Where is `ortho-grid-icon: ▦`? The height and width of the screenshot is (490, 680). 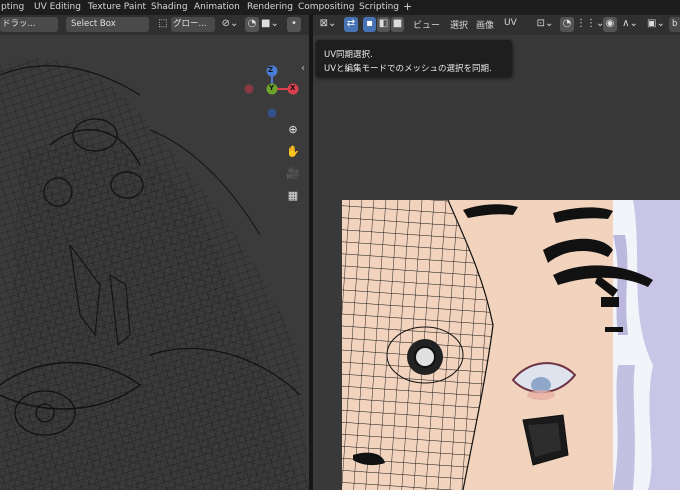
ortho-grid-icon: ▦ is located at coordinates (293, 196).